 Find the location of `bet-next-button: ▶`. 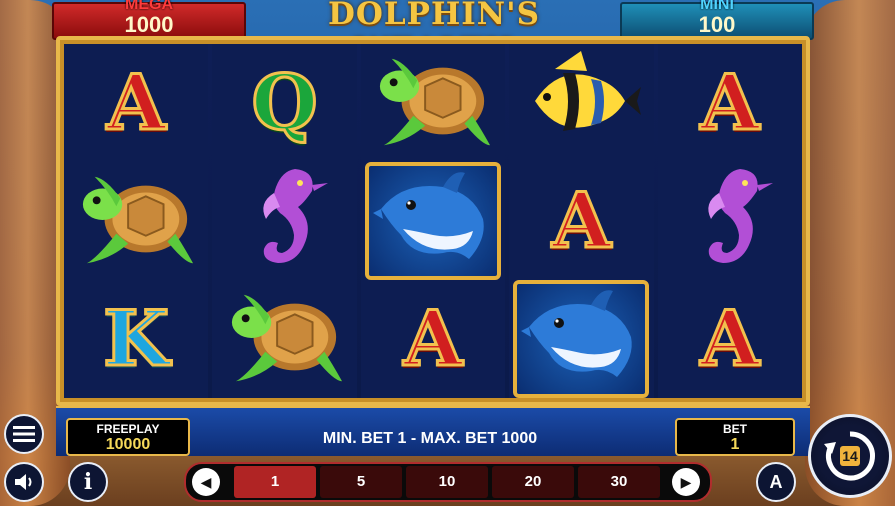

bet-next-button: ▶ is located at coordinates (686, 482).